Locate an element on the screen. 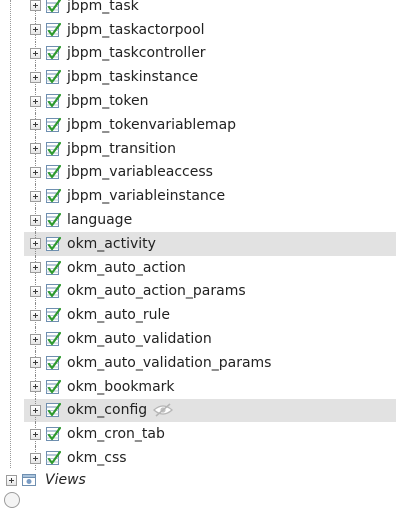  tree-node-table: jbpm_variableinstance is located at coordinates (198, 196).